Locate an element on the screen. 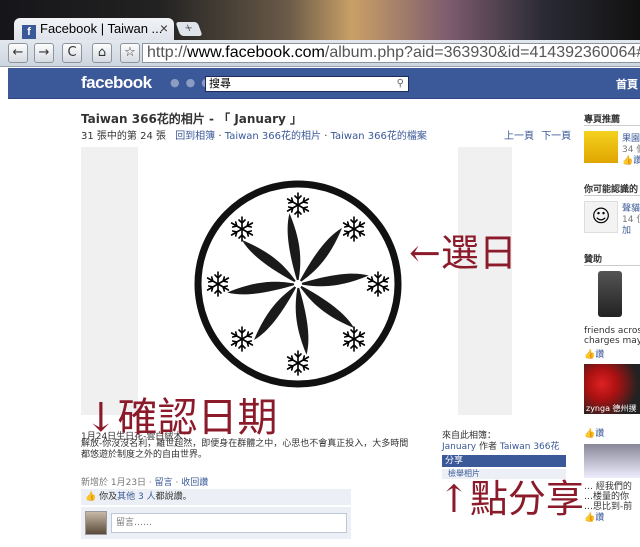 This screenshot has height=547, width=640. person-avatar: ☺ is located at coordinates (601, 217).